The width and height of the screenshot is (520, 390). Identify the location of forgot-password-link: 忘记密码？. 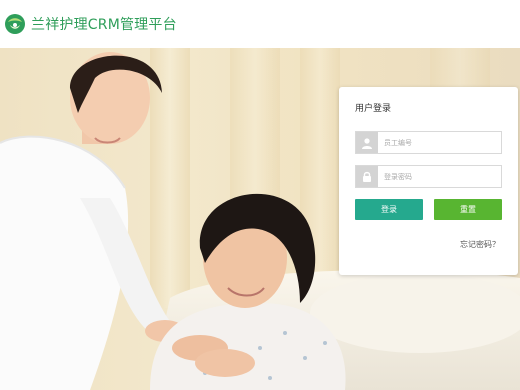
(428, 244).